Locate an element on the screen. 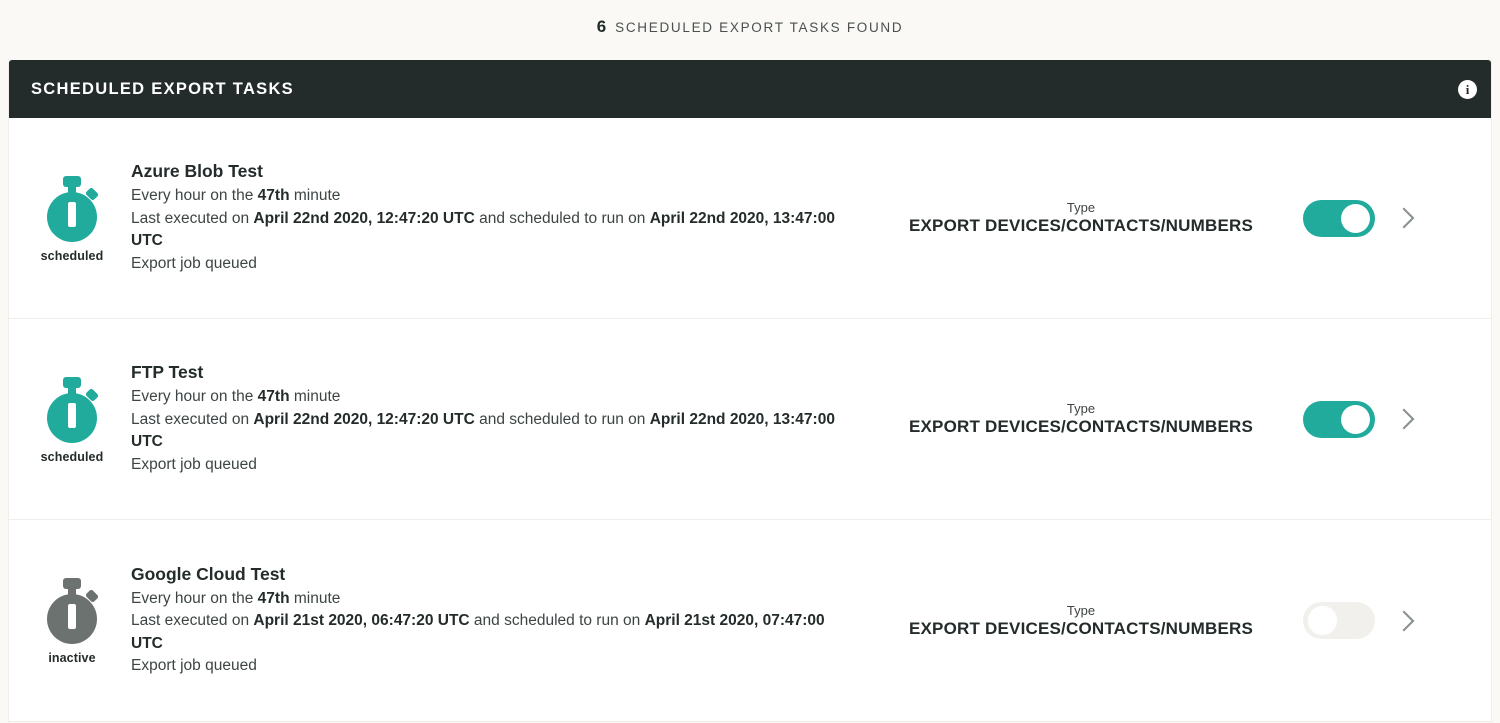 The width and height of the screenshot is (1500, 723). task-name: Azure Blob Test is located at coordinates (197, 171).